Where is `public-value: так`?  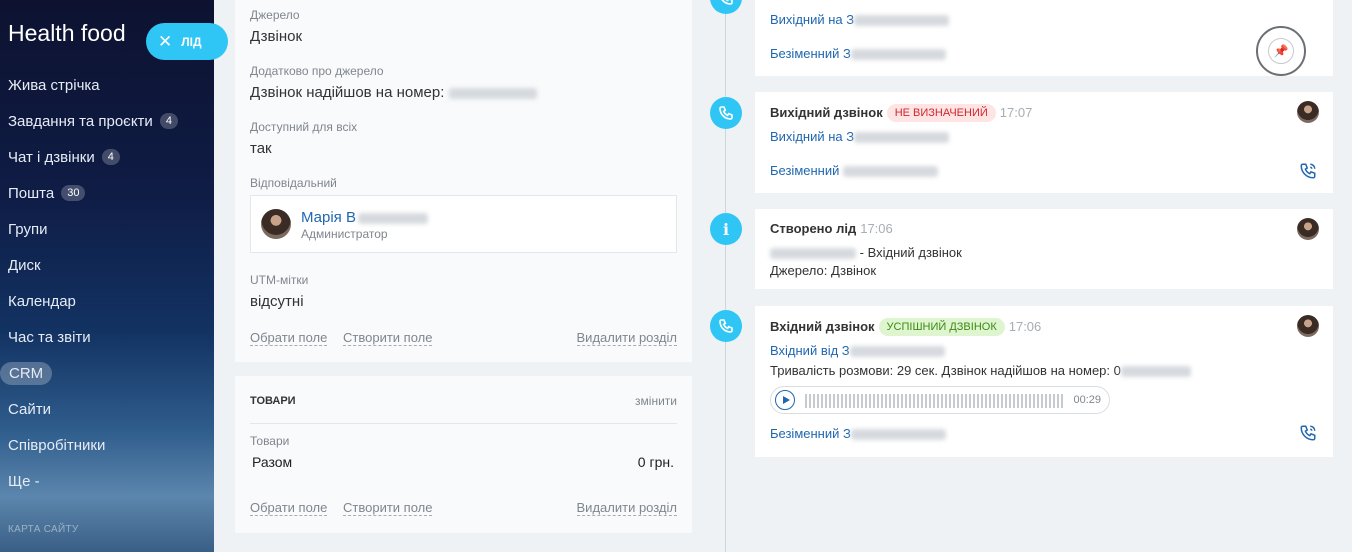 public-value: так is located at coordinates (261, 148).